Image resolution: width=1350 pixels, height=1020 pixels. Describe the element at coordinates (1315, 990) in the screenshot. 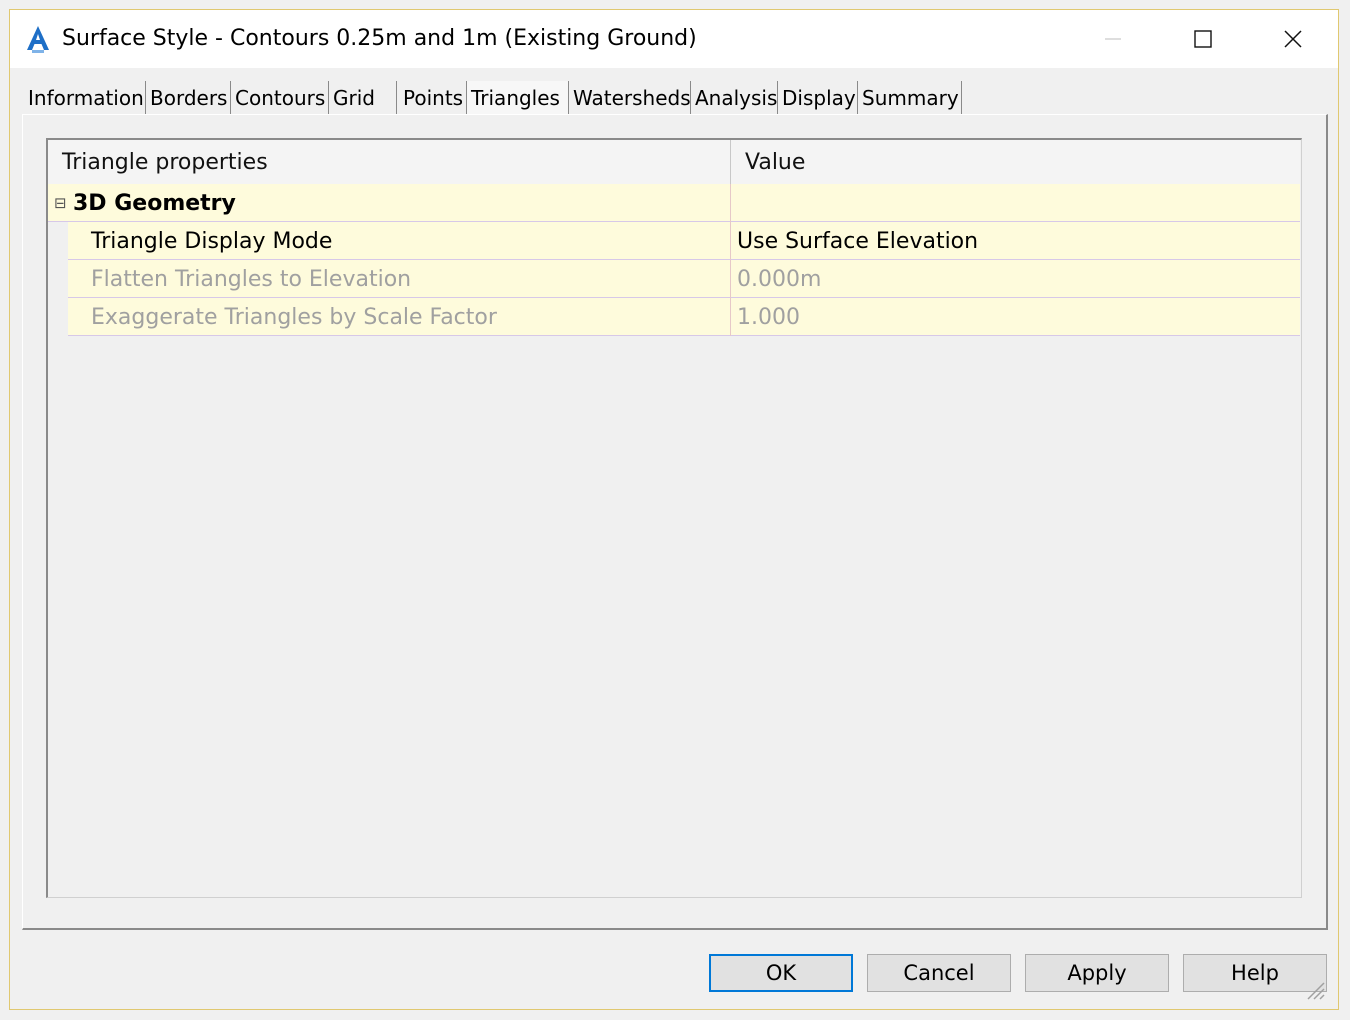

I see `resize-grip-icon` at that location.